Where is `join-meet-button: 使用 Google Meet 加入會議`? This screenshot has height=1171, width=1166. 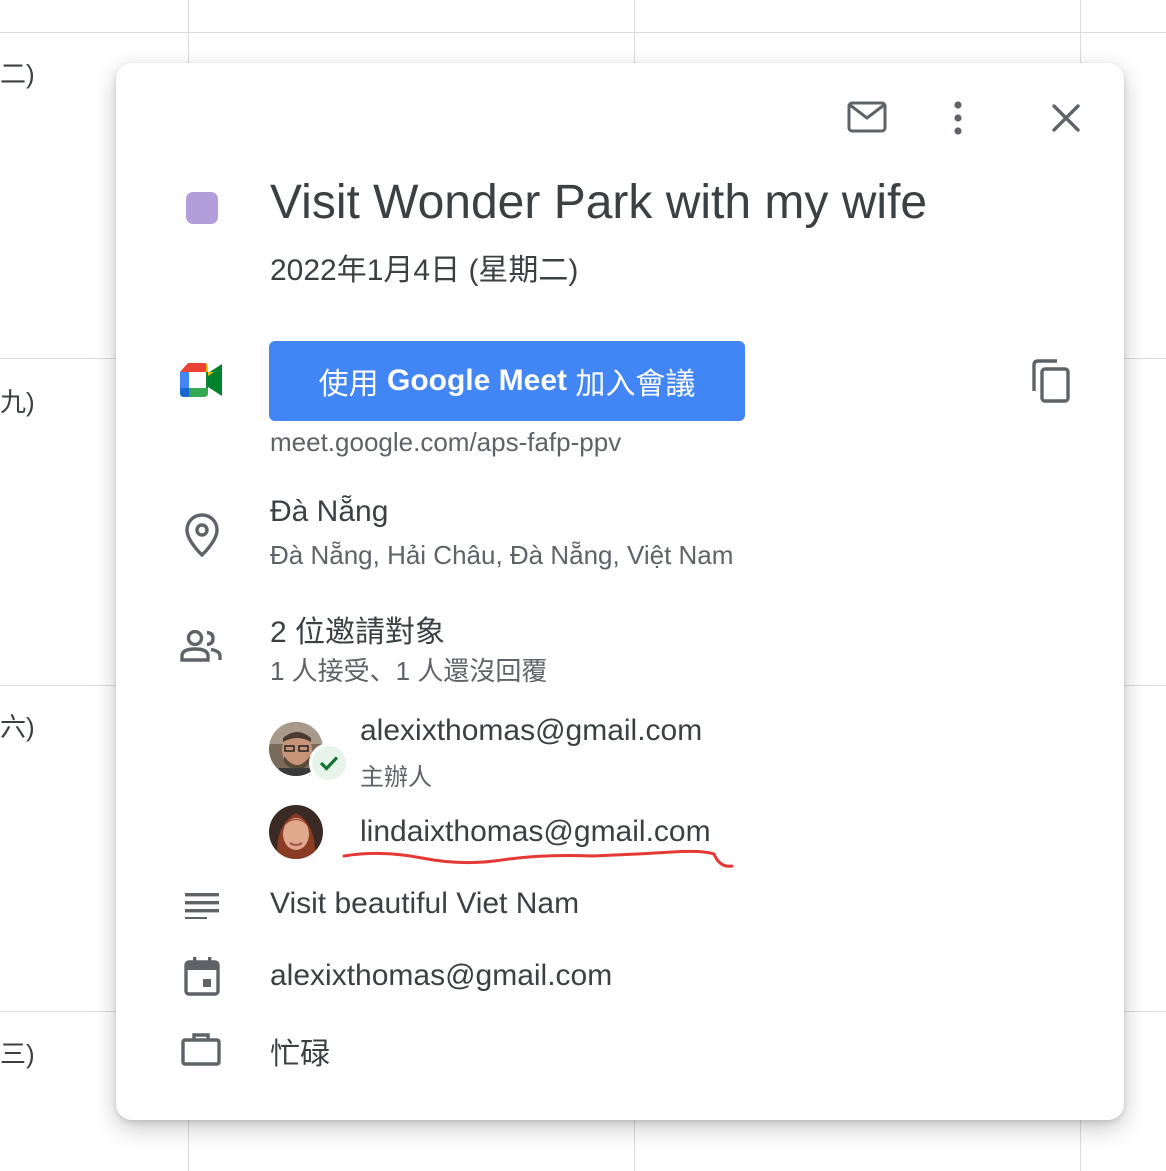
join-meet-button: 使用 Google Meet 加入會議 is located at coordinates (507, 381).